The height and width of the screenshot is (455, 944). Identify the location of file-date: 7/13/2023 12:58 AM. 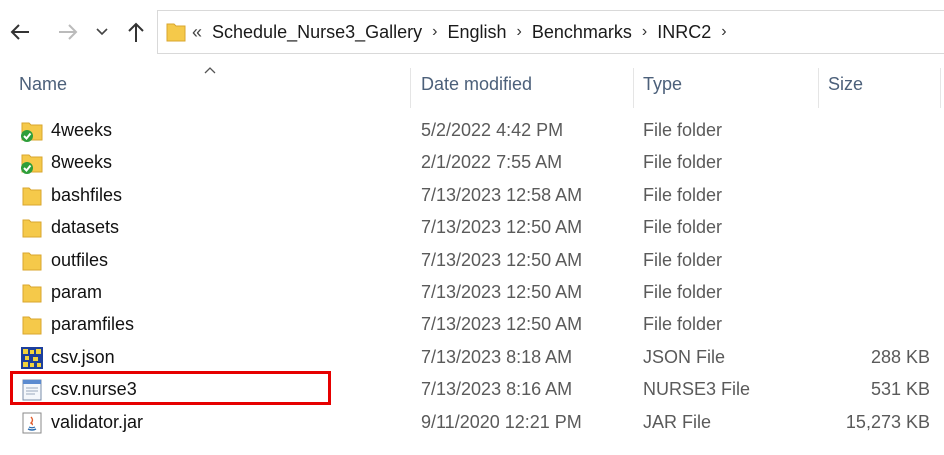
(502, 194).